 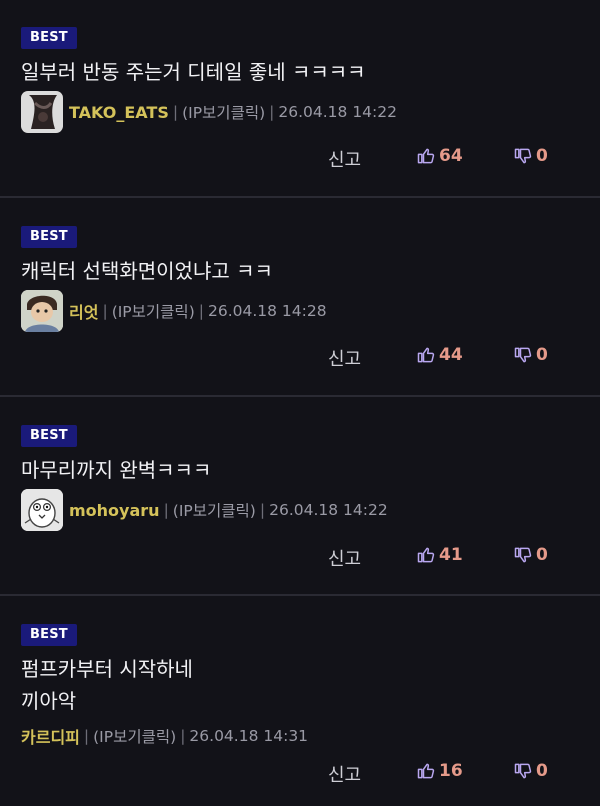 I want to click on like-button: 16, so click(x=439, y=771).